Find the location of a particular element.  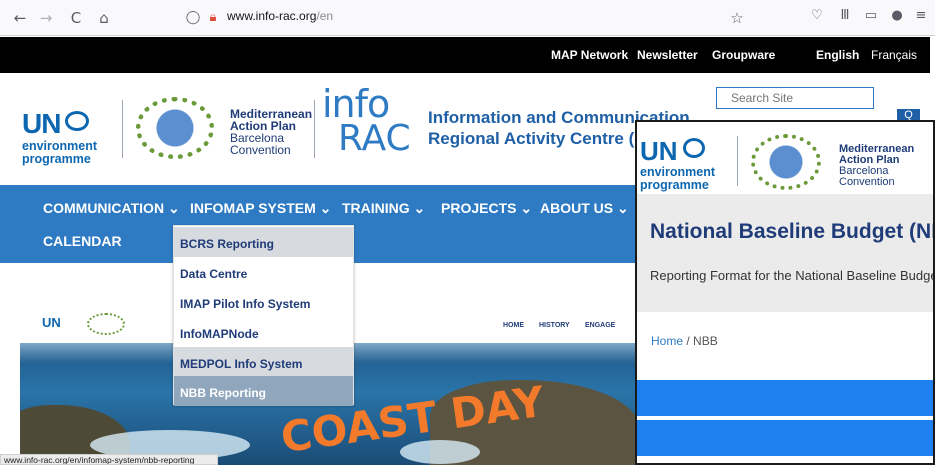

breadcrumb-home: Home is located at coordinates (667, 341).